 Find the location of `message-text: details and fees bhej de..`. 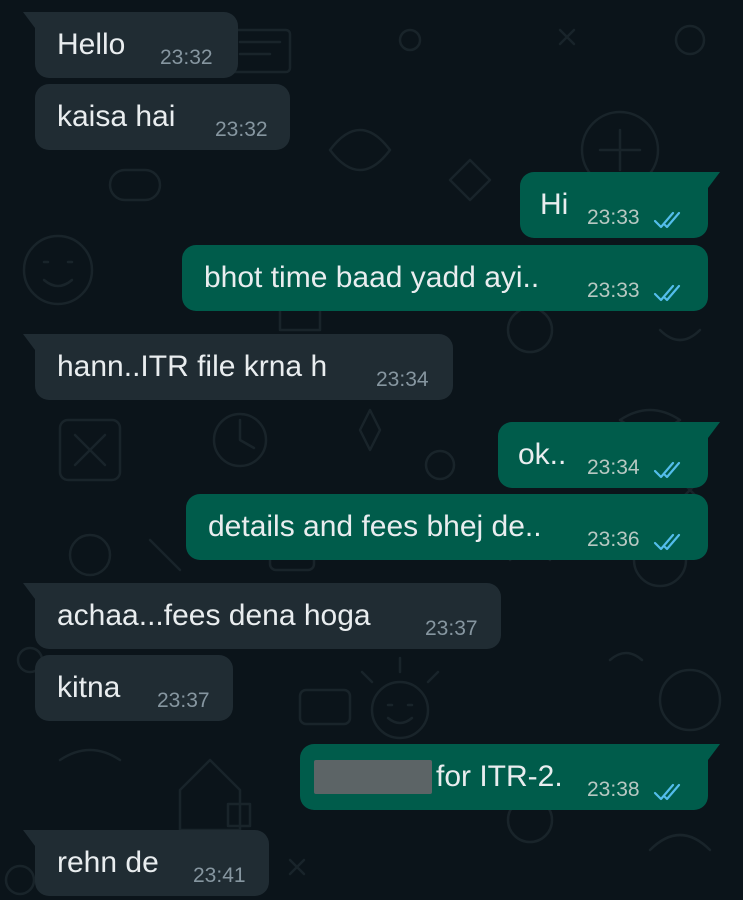

message-text: details and fees bhej de.. is located at coordinates (375, 526).